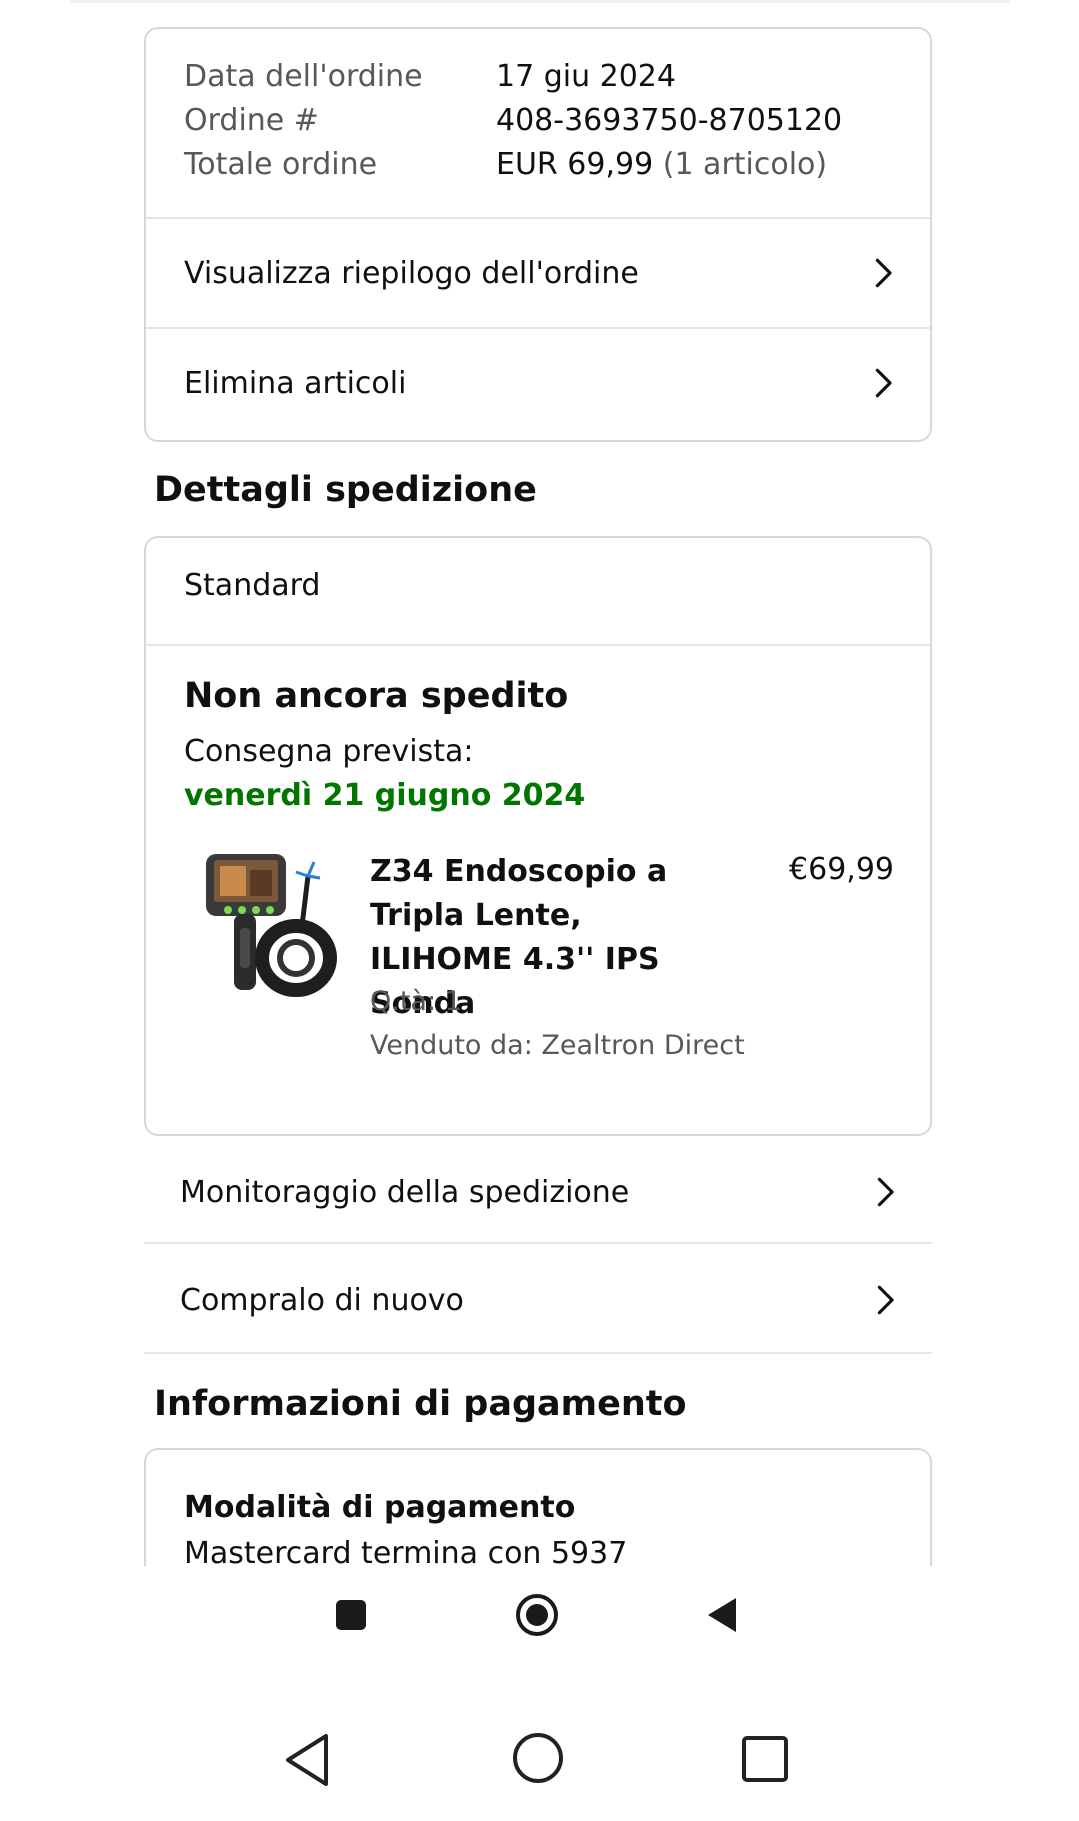 This screenshot has width=1079, height=1821. What do you see at coordinates (307, 1760) in the screenshot?
I see `back-icon` at bounding box center [307, 1760].